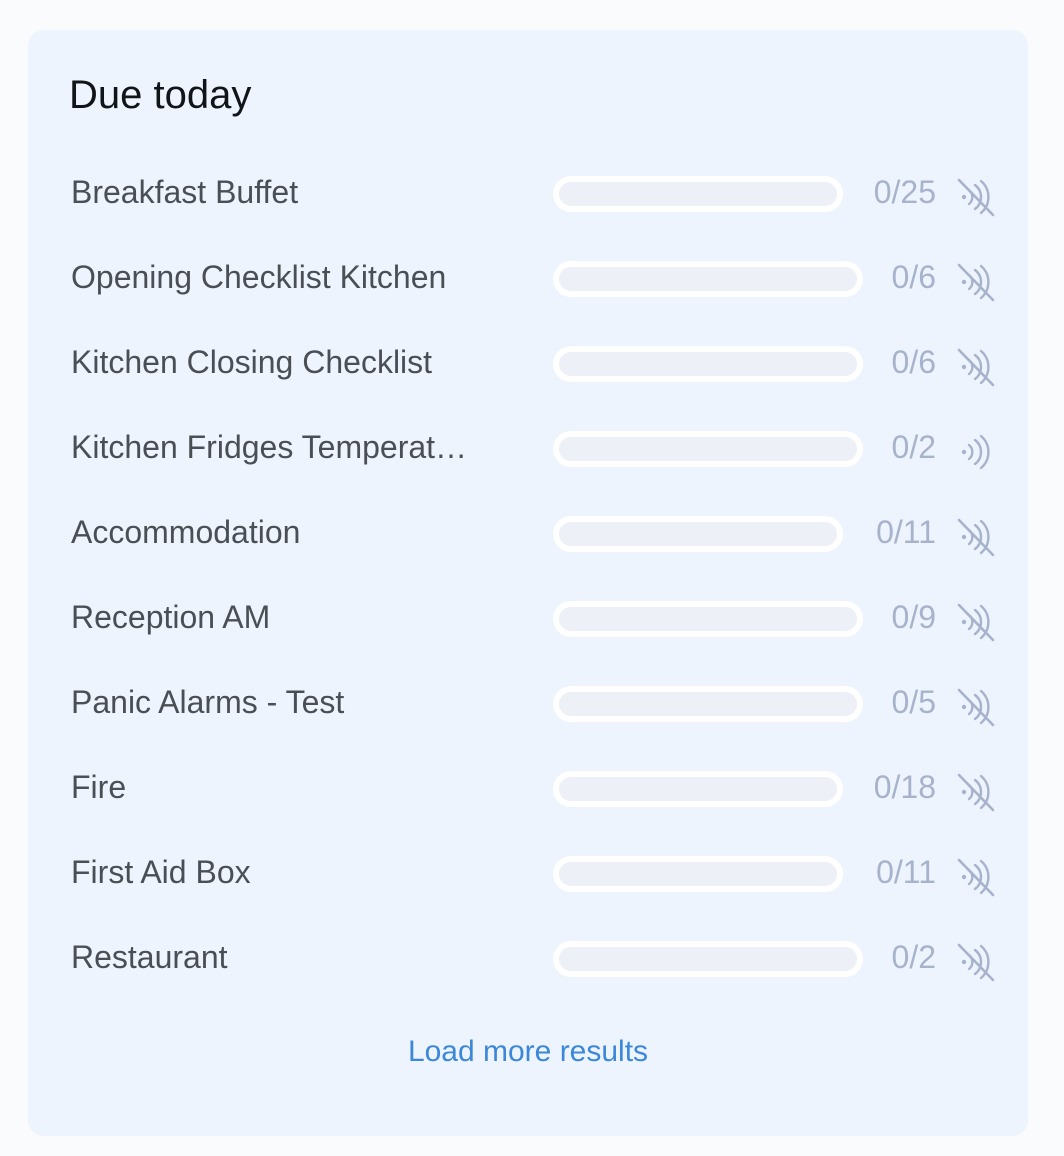 This screenshot has width=1064, height=1156. Describe the element at coordinates (208, 702) in the screenshot. I see `checklist-name: Panic Alarms - Test` at that location.